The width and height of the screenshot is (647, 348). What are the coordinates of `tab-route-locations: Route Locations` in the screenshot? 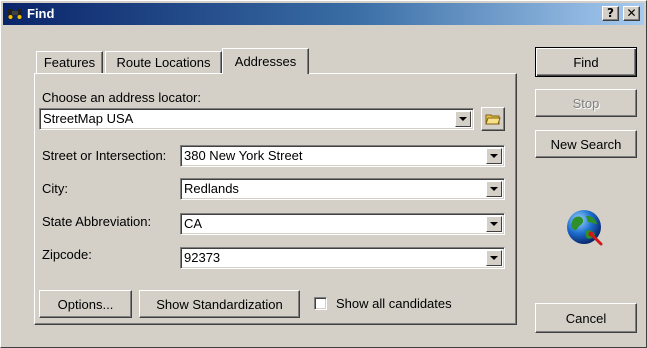 It's located at (163, 62).